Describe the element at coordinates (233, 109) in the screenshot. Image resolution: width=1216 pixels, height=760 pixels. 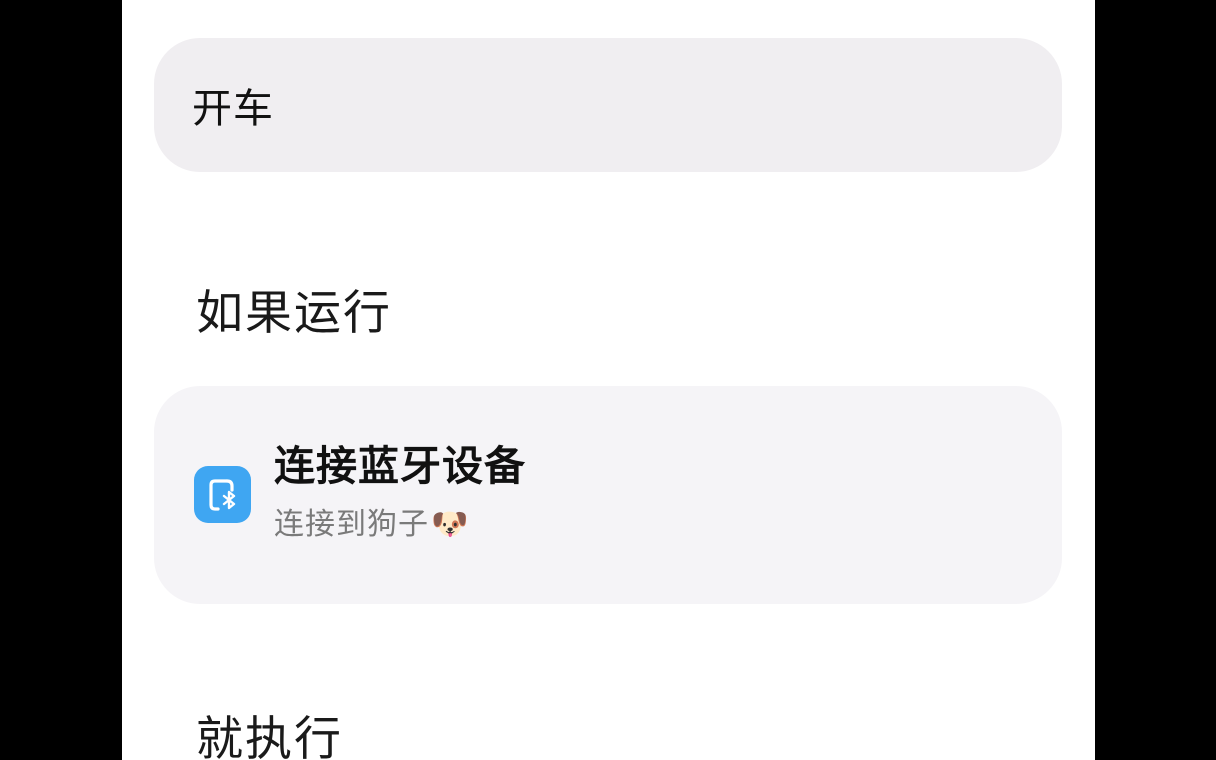
I see `scene-name-value: 开车` at that location.